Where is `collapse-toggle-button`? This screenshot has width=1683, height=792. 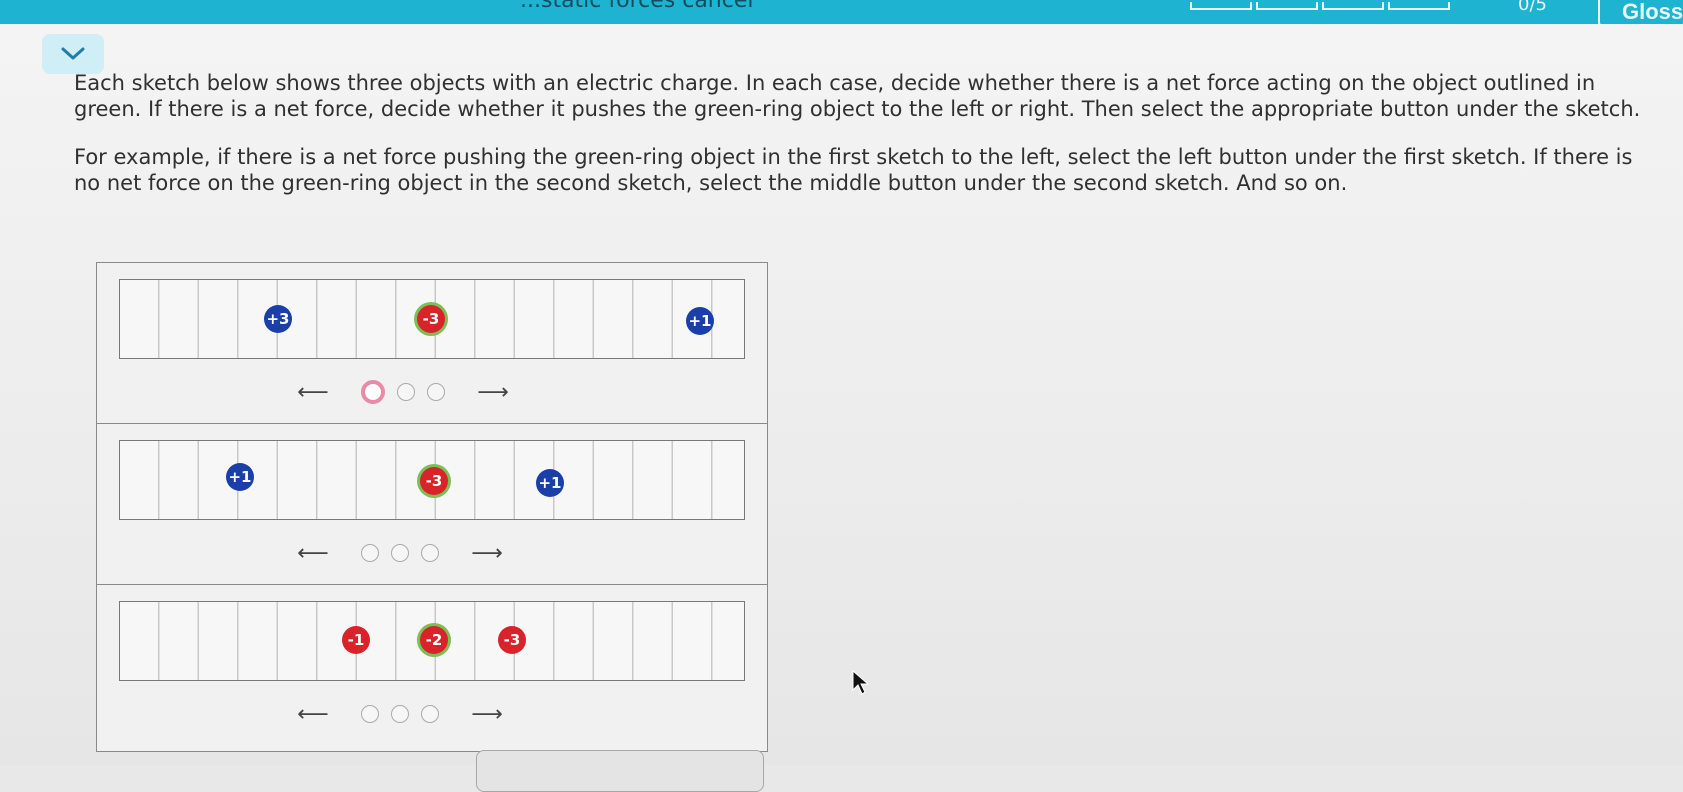 collapse-toggle-button is located at coordinates (73, 54).